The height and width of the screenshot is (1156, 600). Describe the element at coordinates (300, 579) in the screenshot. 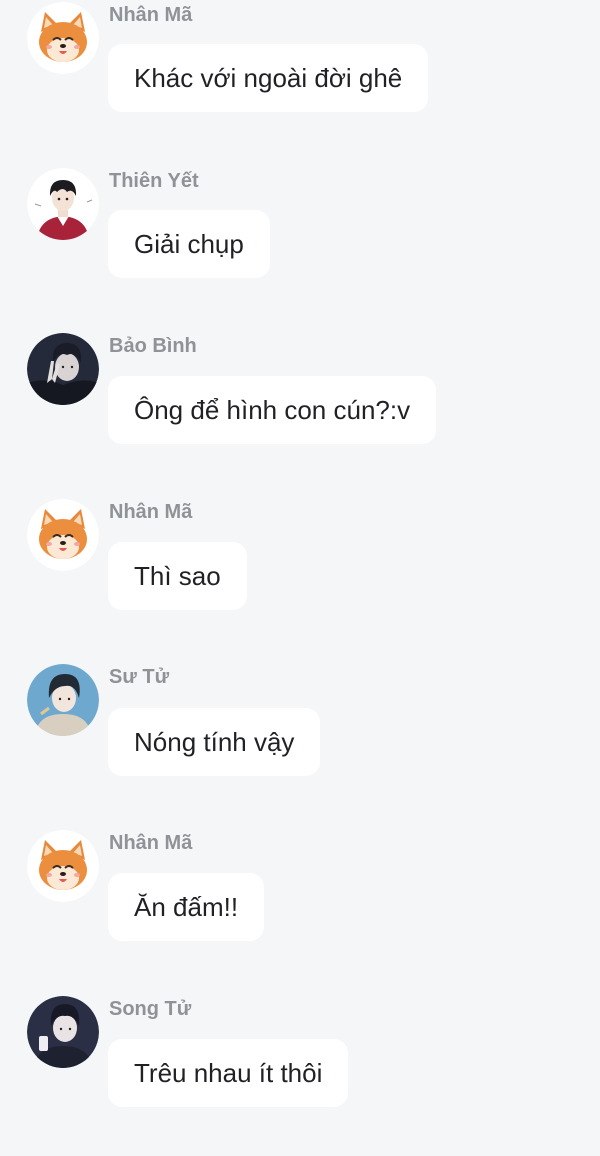

I see `message-item: Nhân Mã Thì sao` at that location.